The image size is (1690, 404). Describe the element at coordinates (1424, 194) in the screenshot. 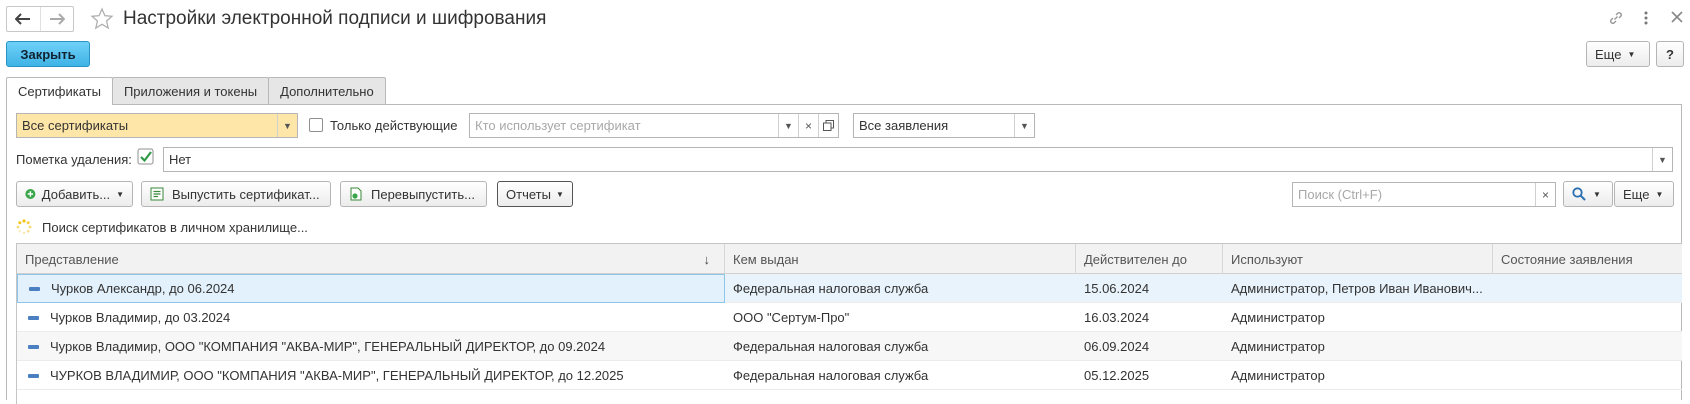

I see `search-input: Поиск (Ctrl+F) ×` at that location.